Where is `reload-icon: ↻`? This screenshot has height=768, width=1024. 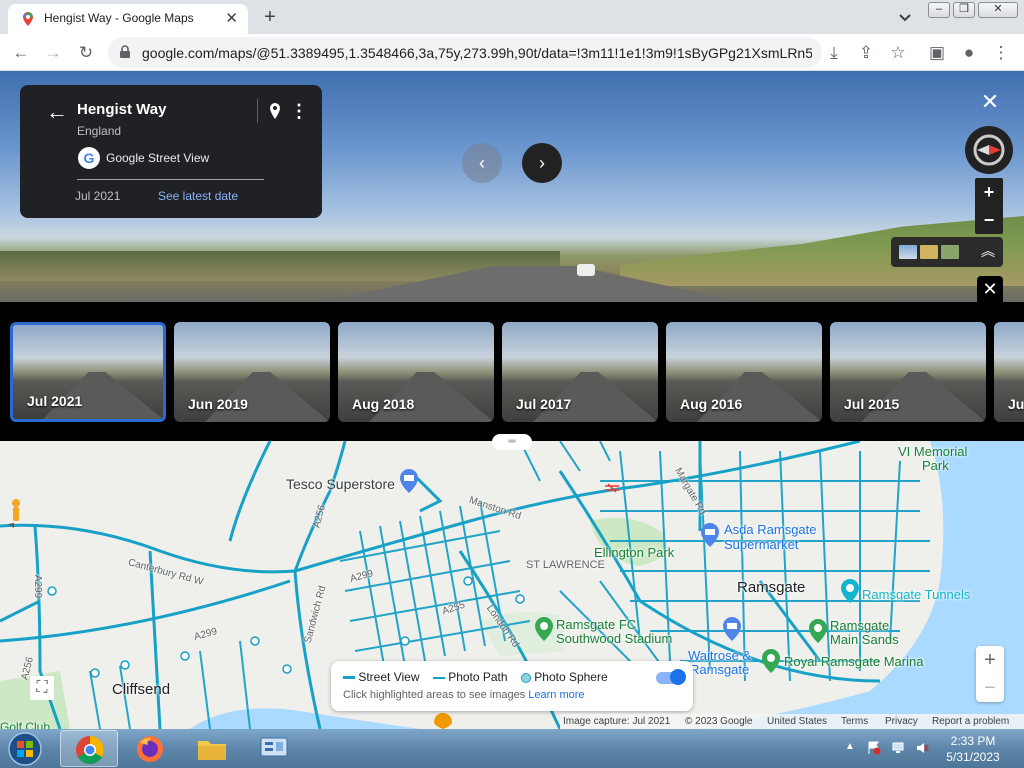 reload-icon: ↻ is located at coordinates (86, 53).